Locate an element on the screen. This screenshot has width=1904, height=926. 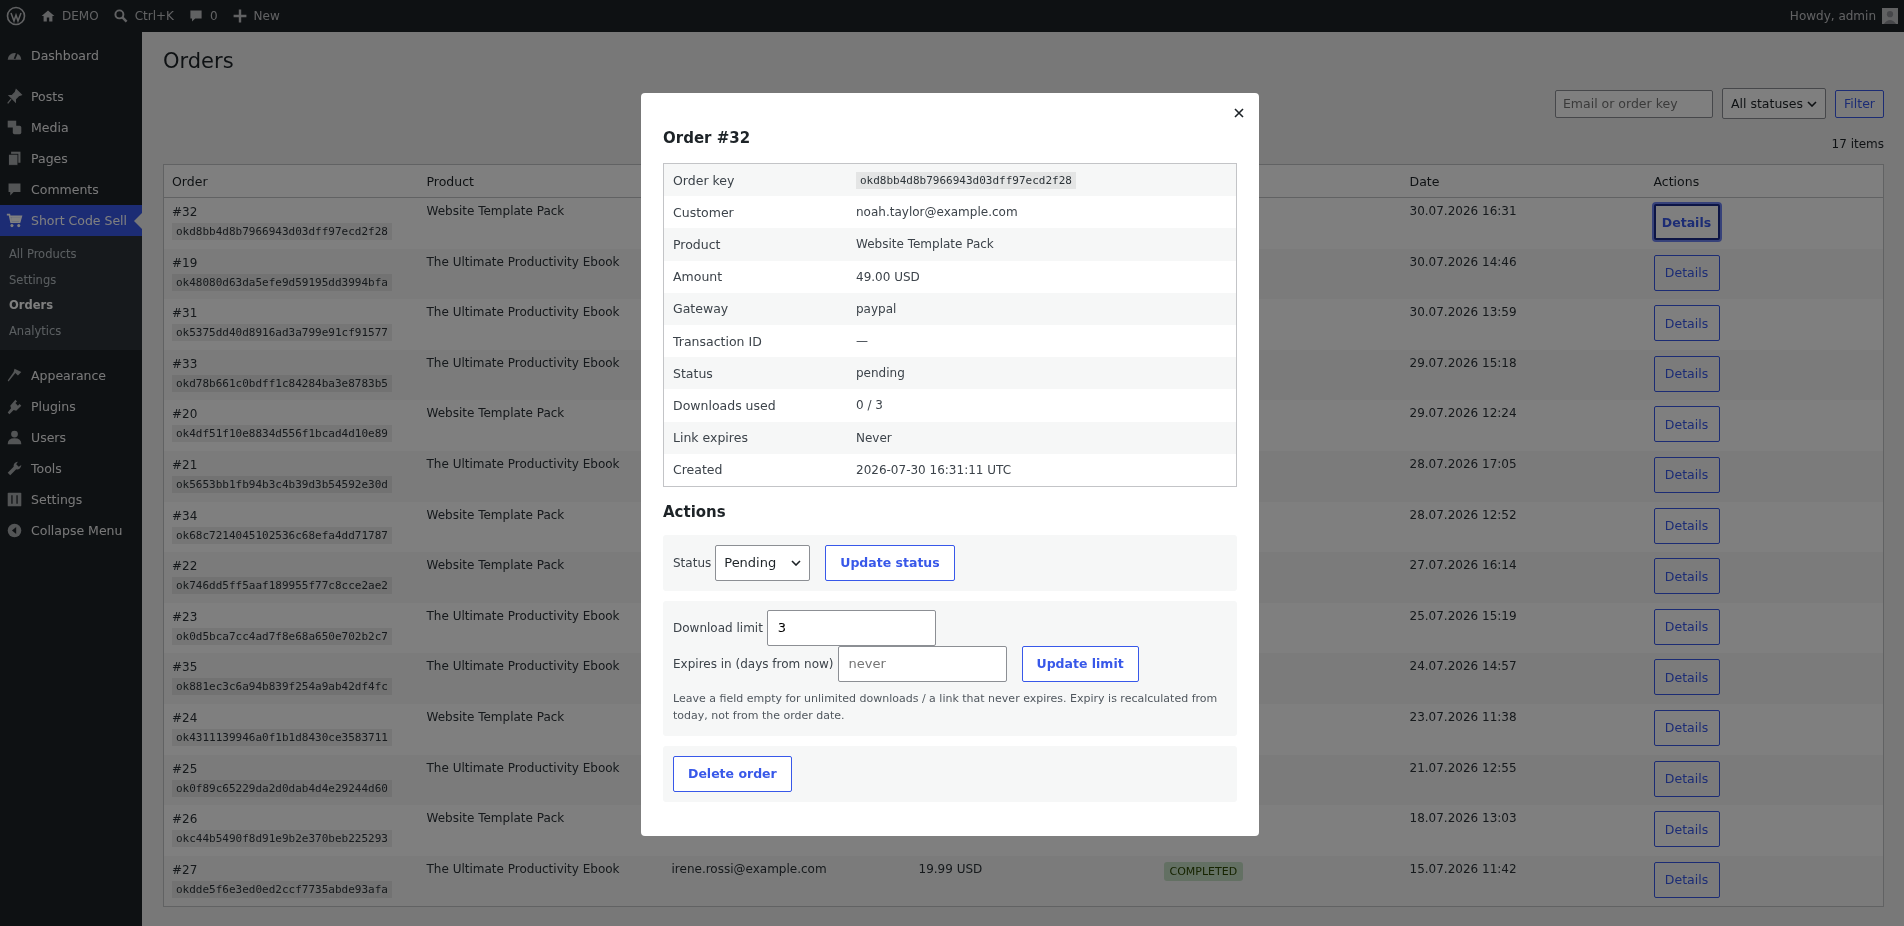
detail-value: 0 / 3 is located at coordinates (869, 405).